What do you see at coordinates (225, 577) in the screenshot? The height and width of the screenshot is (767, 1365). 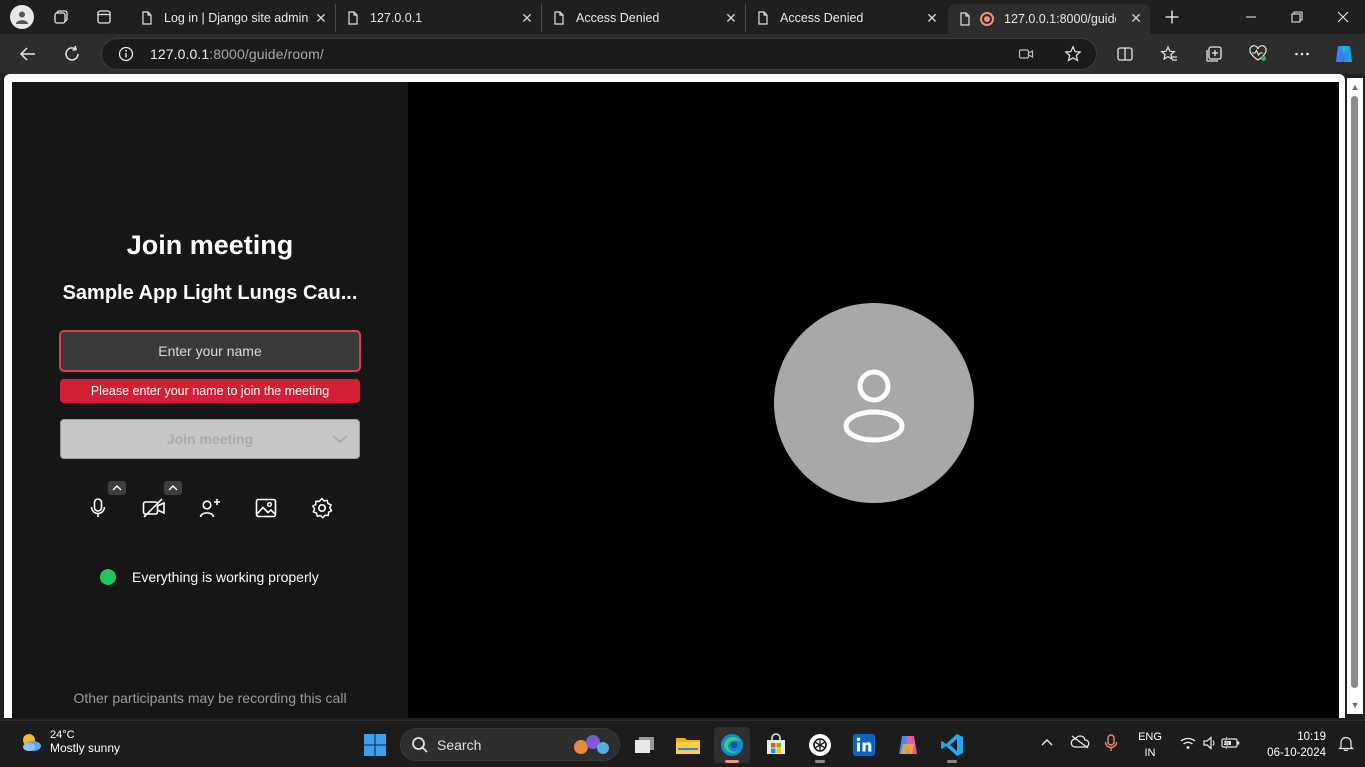 I see `status-text: Everything is working properly` at bounding box center [225, 577].